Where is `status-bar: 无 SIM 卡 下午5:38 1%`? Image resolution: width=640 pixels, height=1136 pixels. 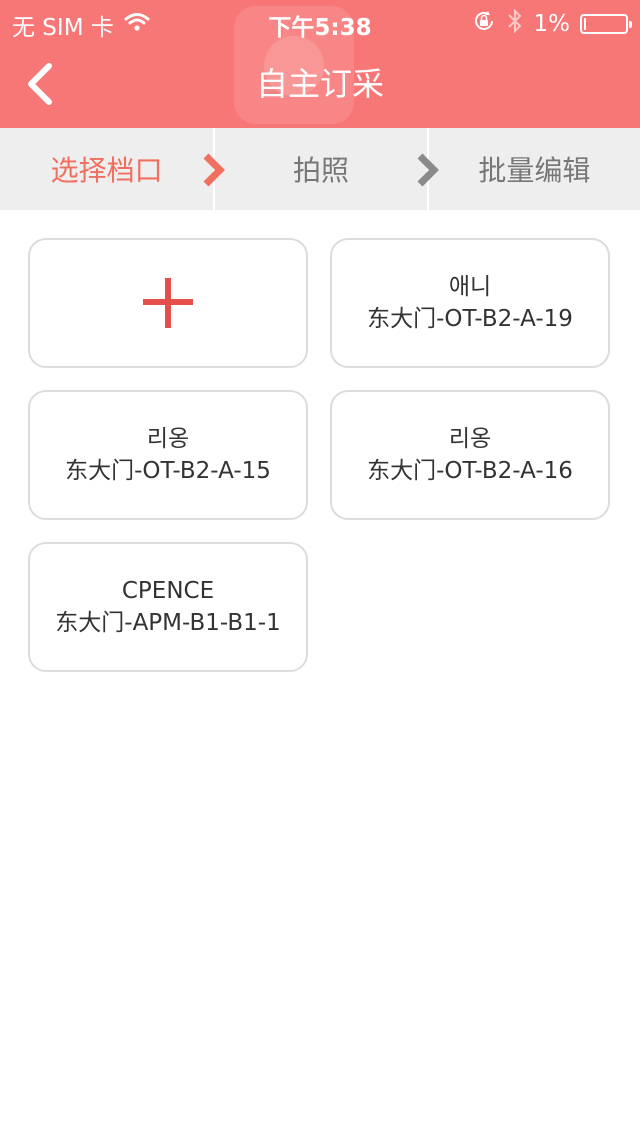
status-bar: 无 SIM 卡 下午5:38 1% is located at coordinates (320, 20).